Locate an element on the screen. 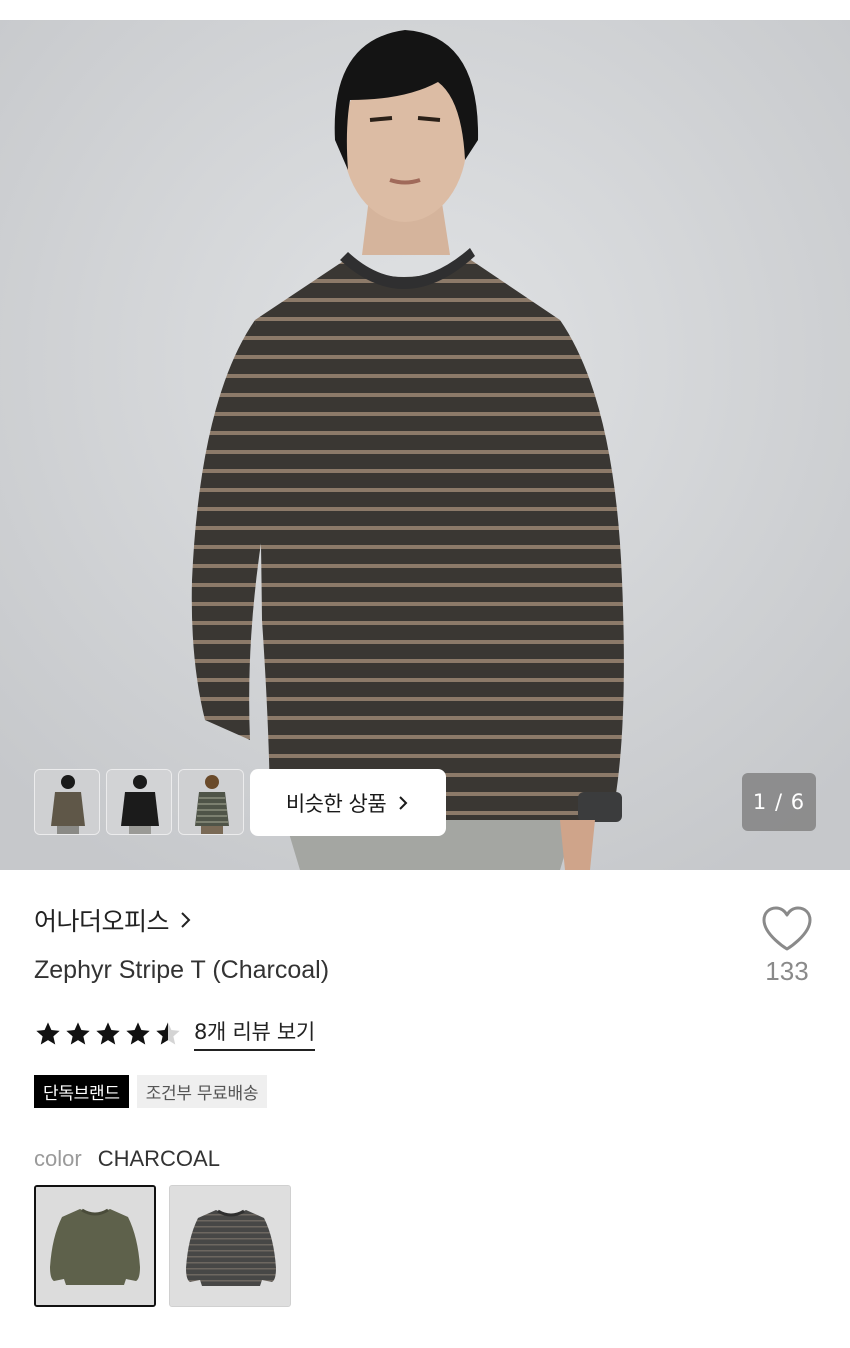 The image size is (850, 1348). star-rating is located at coordinates (108, 1034).